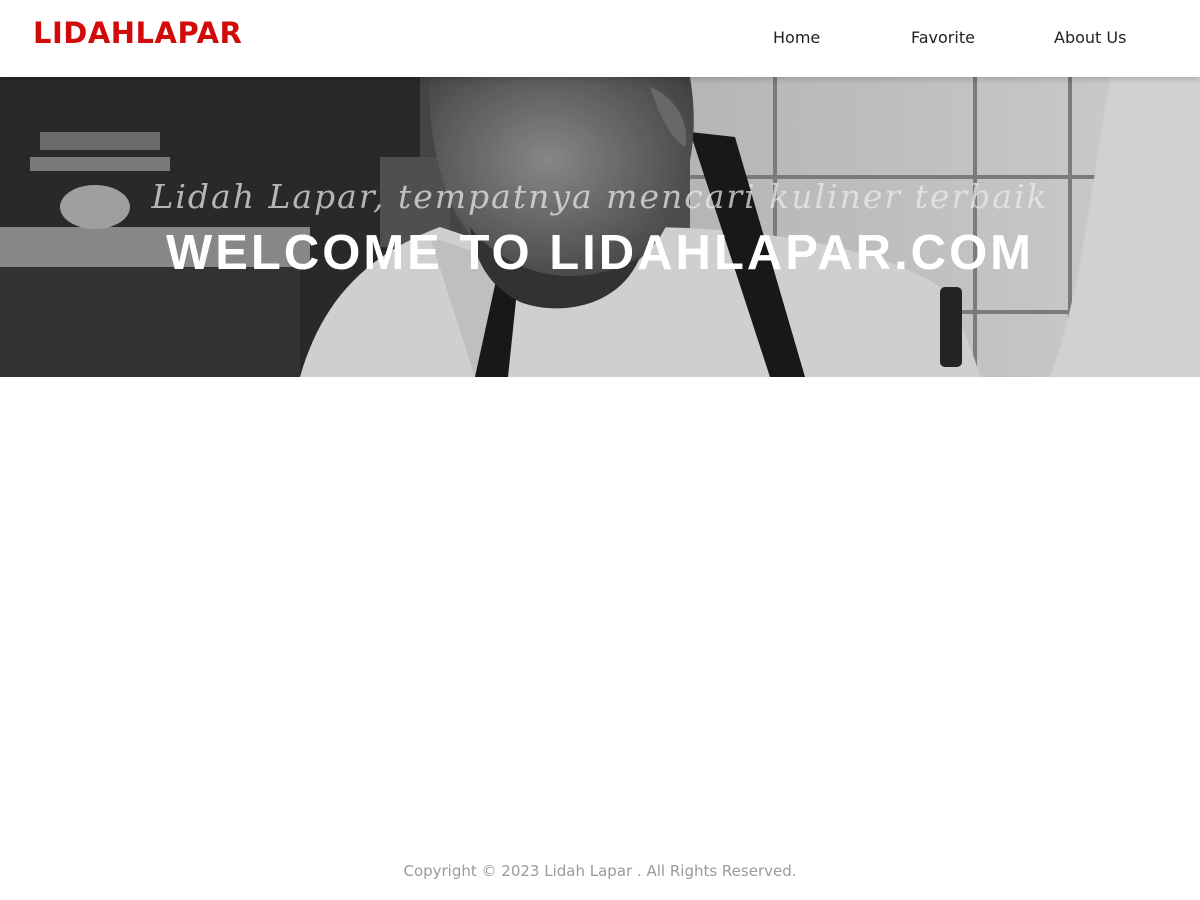 Image resolution: width=1200 pixels, height=900 pixels. What do you see at coordinates (943, 38) in the screenshot?
I see `nav-item-favorite: Favorite` at bounding box center [943, 38].